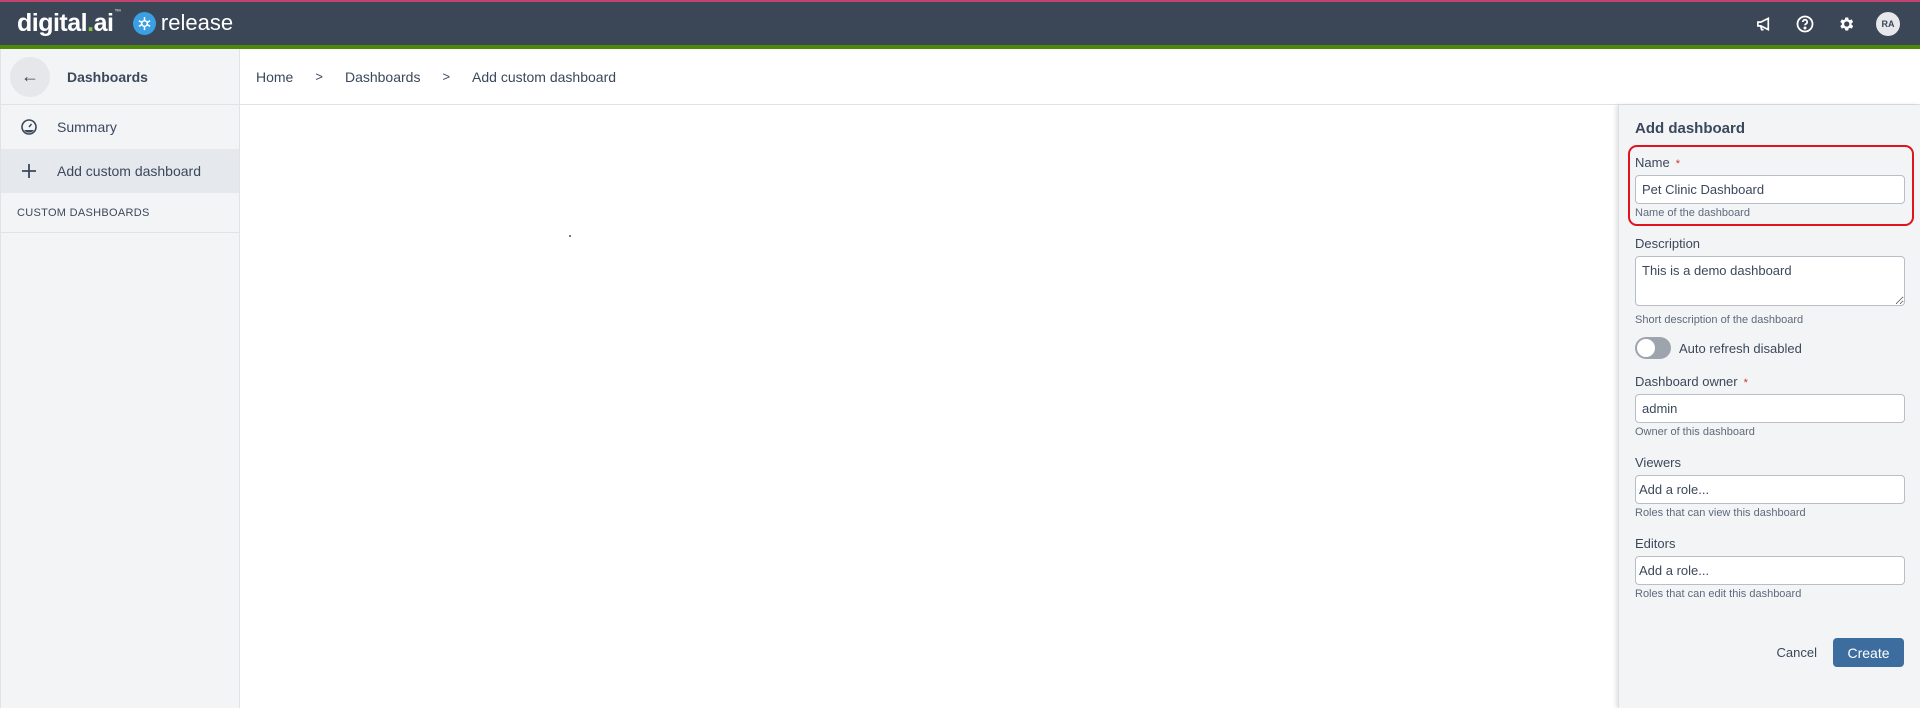 The image size is (1920, 708). Describe the element at coordinates (1695, 432) in the screenshot. I see `owner-help: Owner of this dashboard` at that location.